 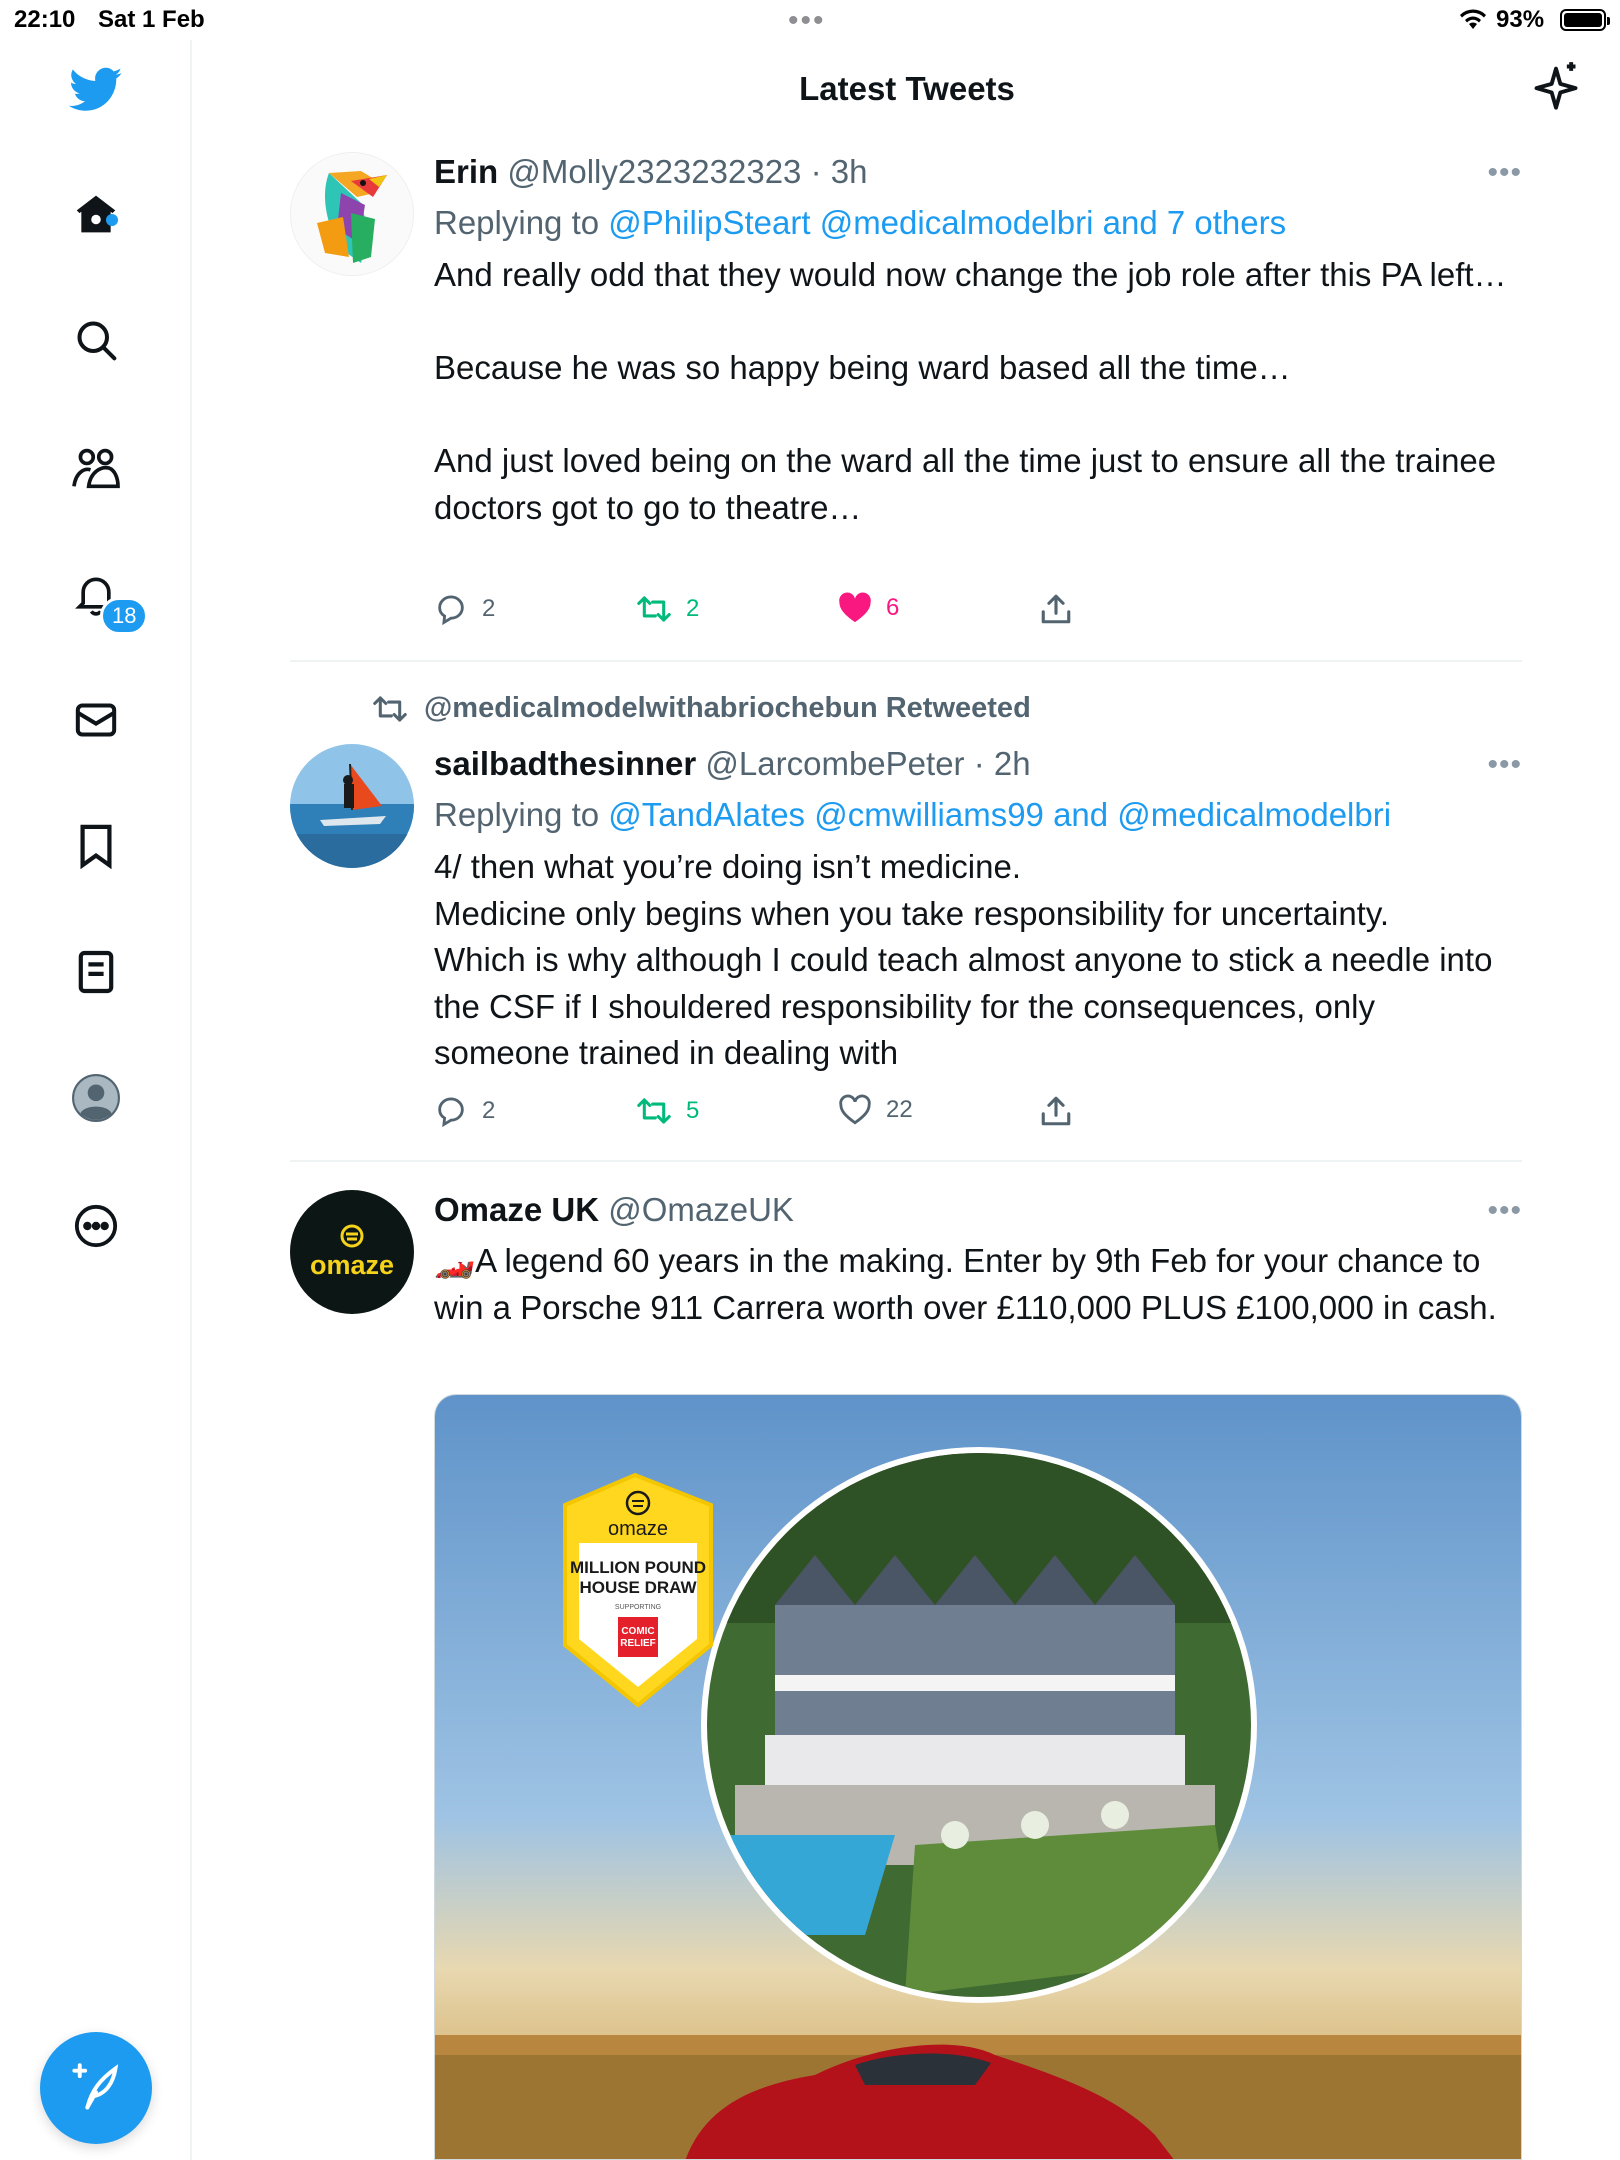 What do you see at coordinates (638, 1529) in the screenshot?
I see `badge-brand: omaze` at bounding box center [638, 1529].